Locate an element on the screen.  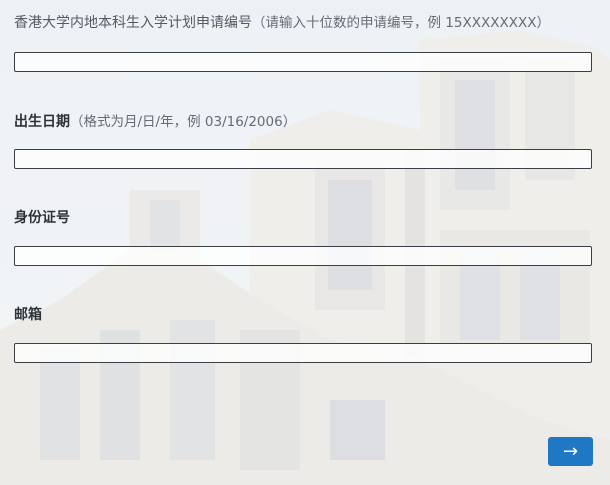
birth-date-input is located at coordinates (303, 159).